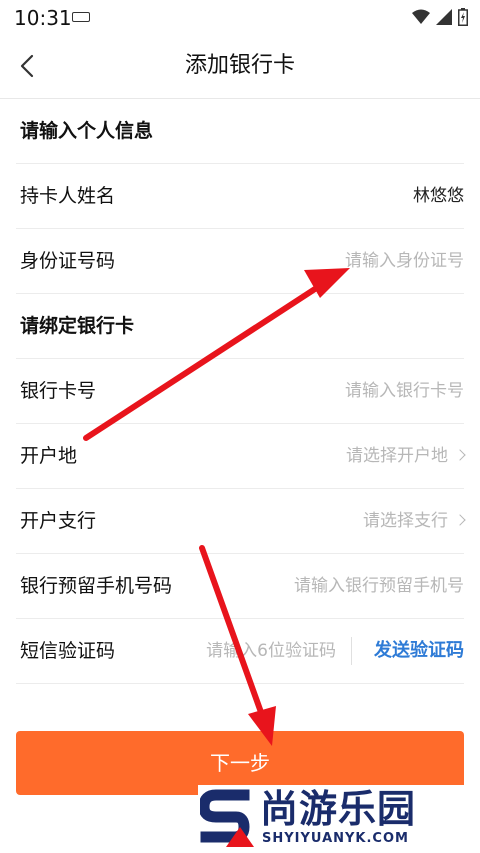  I want to click on send-code-button: 发送验证码, so click(419, 651).